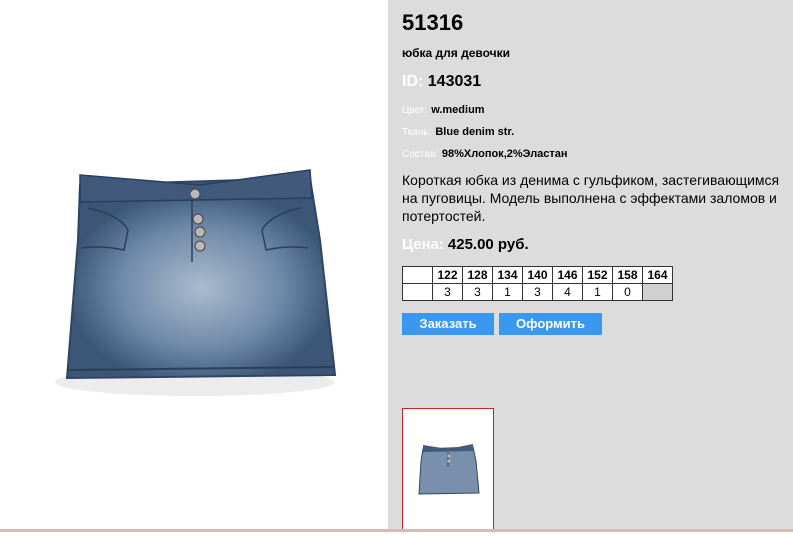  I want to click on product-code: 51316, so click(433, 22).